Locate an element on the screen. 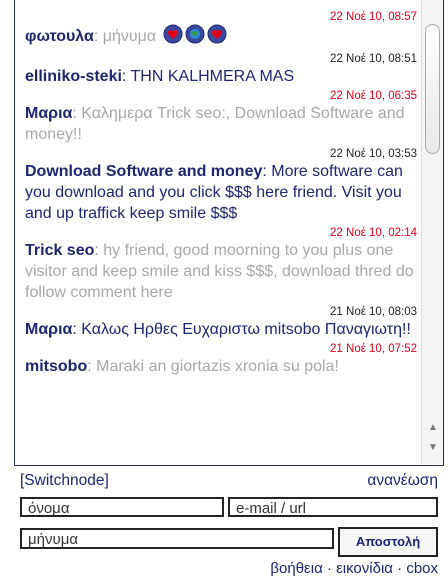 This screenshot has height=583, width=448. scroll-up-arrow-icon: ▲ is located at coordinates (433, 428).